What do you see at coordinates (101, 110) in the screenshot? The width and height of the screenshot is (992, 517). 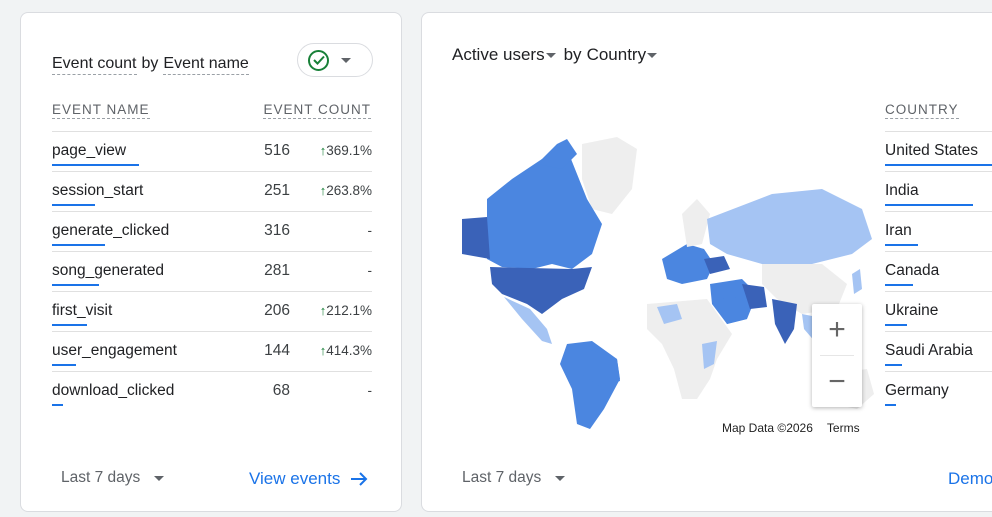 I see `column-header-event-name: EVENT NAME` at bounding box center [101, 110].